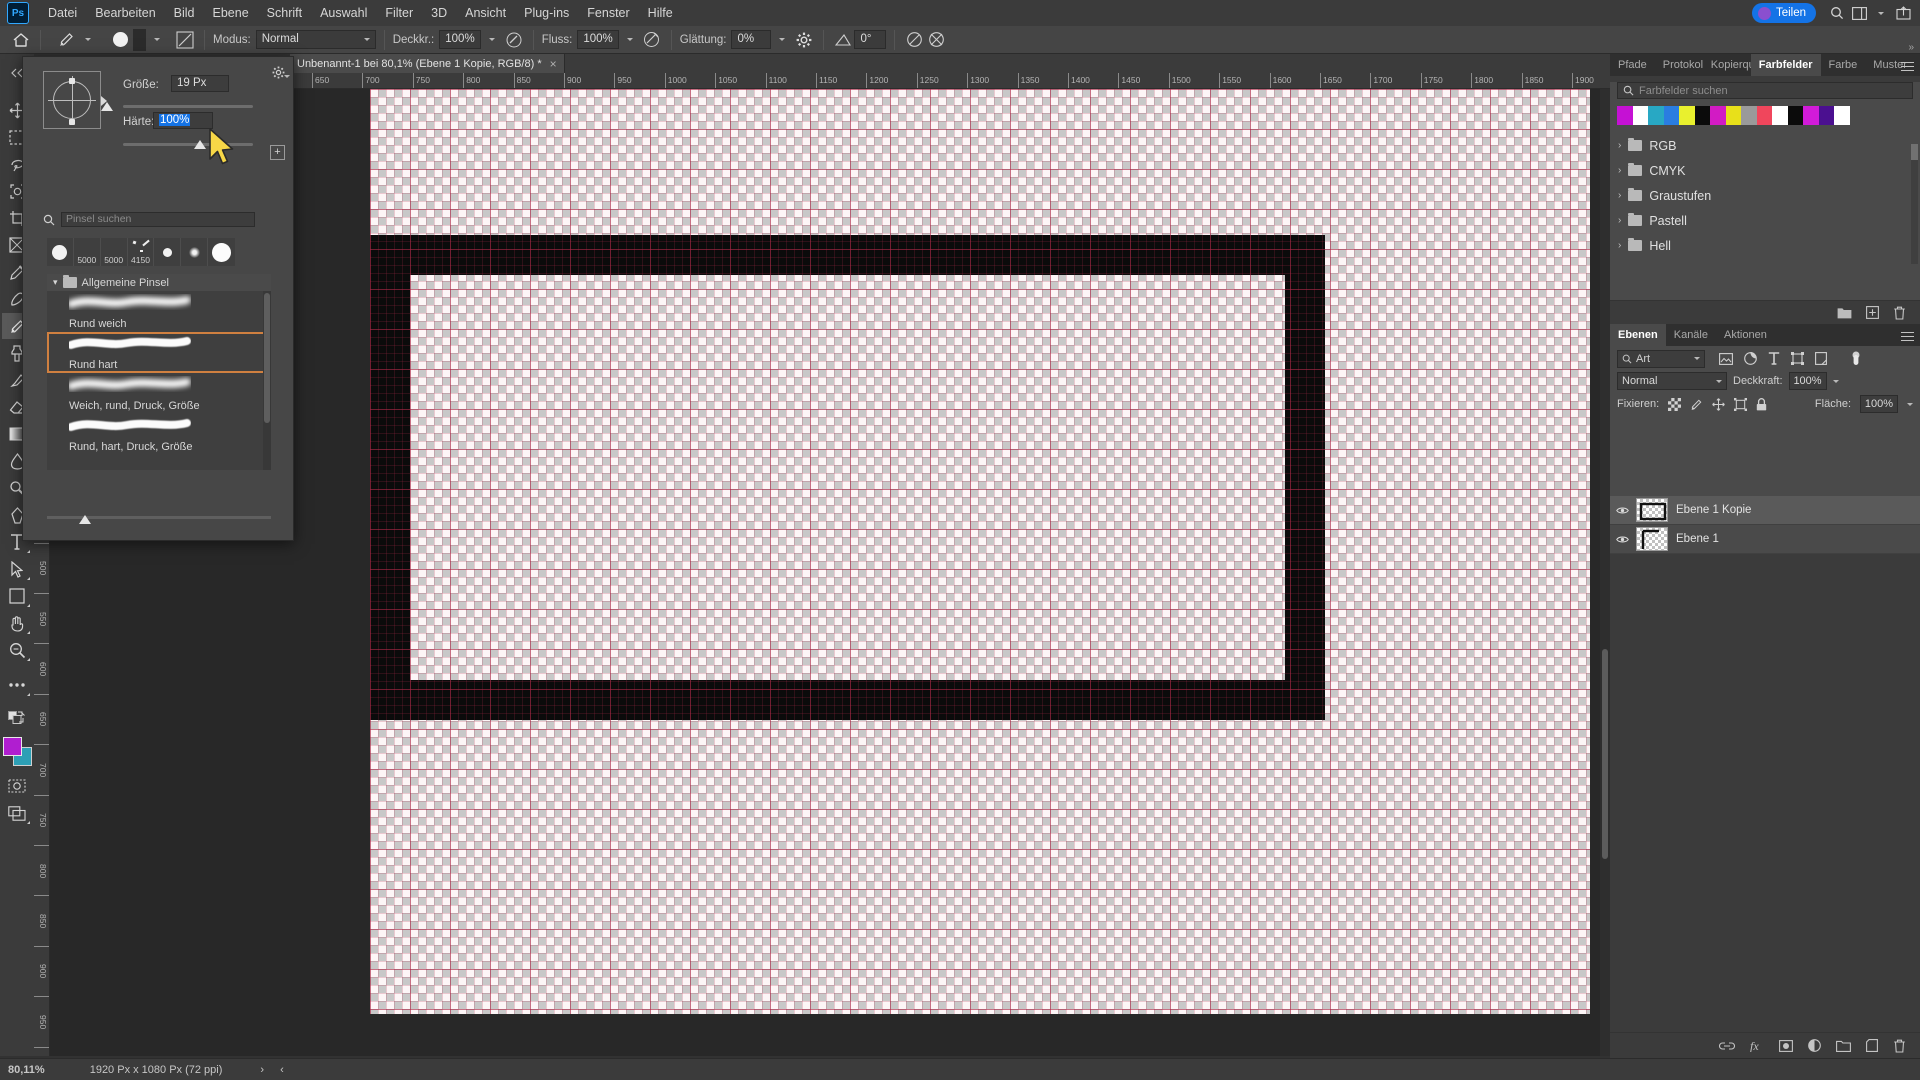 The image size is (1920, 1080). Describe the element at coordinates (17, 813) in the screenshot. I see `screen-mode-icon` at that location.